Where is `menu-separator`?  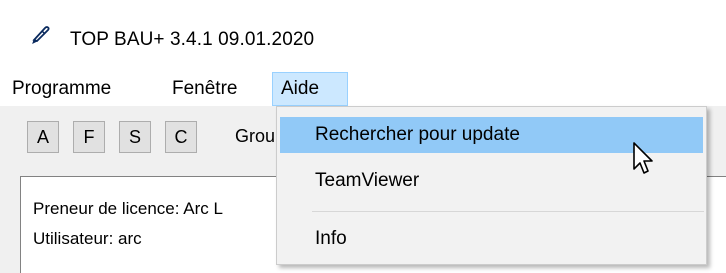 menu-separator is located at coordinates (508, 211).